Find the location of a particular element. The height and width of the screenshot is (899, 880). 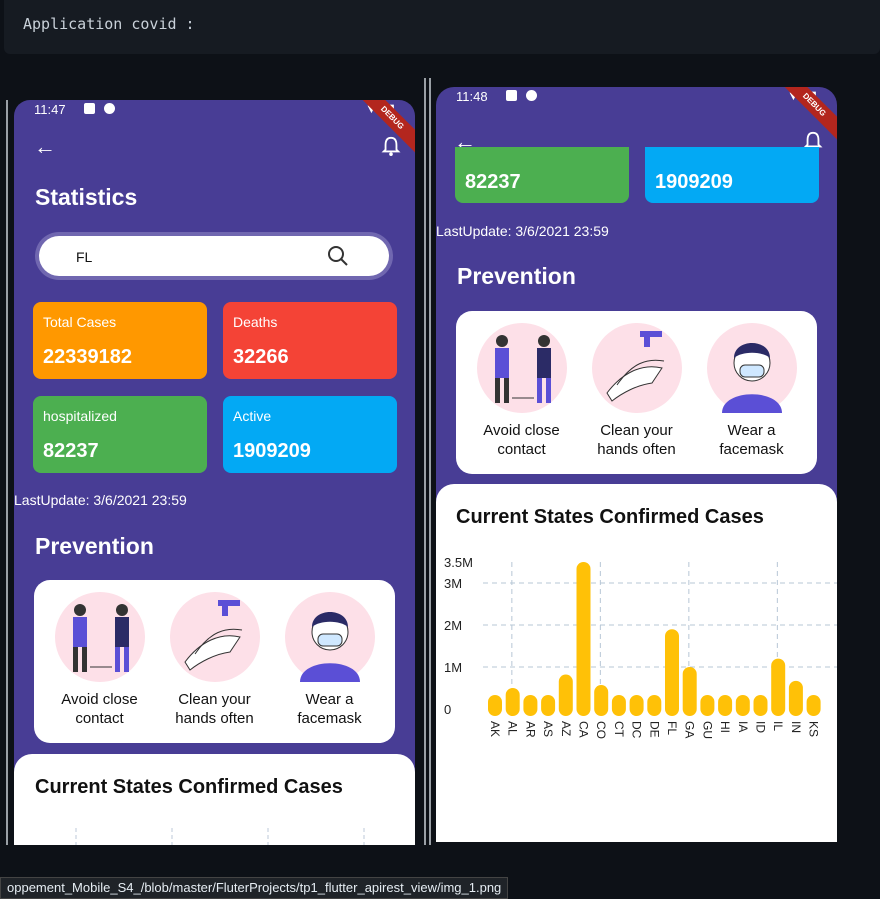

x-tick-label: AR is located at coordinates (530, 729).